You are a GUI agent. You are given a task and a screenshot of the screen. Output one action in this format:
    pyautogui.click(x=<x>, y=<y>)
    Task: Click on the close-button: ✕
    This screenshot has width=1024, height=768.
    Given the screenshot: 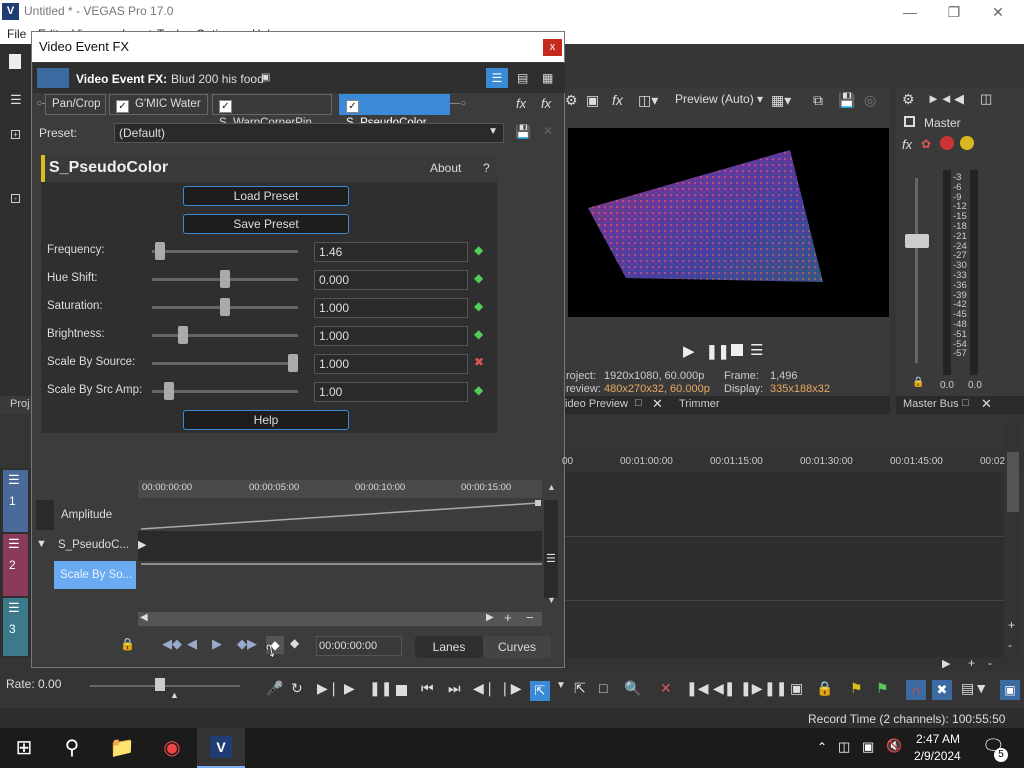 What is the action you would take?
    pyautogui.click(x=998, y=12)
    